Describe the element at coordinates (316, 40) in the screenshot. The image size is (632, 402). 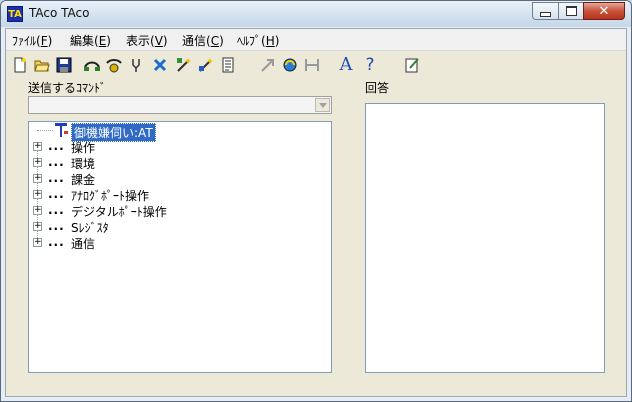
I see `menu-bar: ﾌｧｲﾙ(F) 編集(E) 表示(V) 通信(C) ﾍﾙﾌﾟ(H)` at that location.